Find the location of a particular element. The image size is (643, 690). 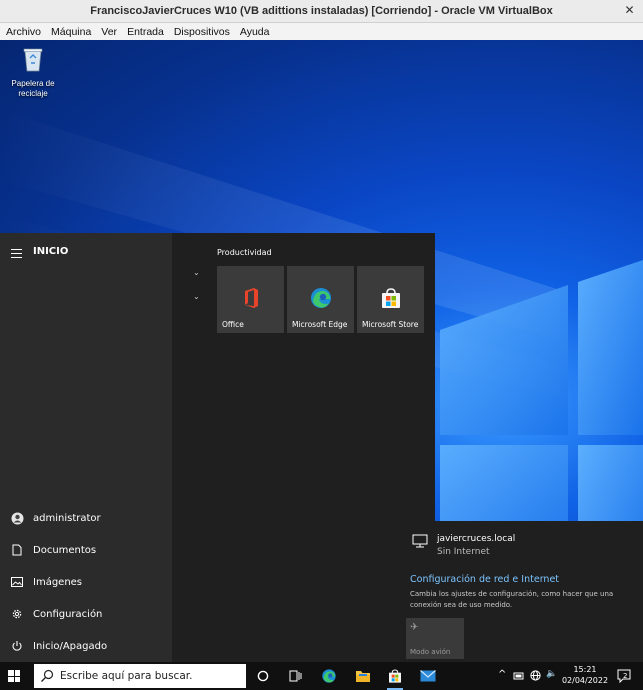

nav-item-apagado: Inicio/Apagado is located at coordinates (86, 646).